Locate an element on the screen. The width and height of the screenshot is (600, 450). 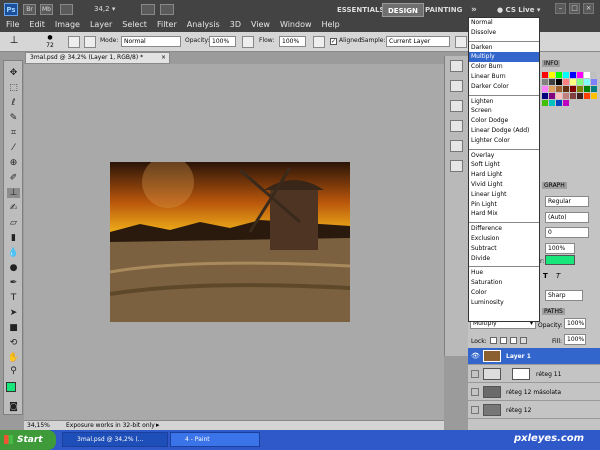
menu-help: Help is located at coordinates (331, 26).